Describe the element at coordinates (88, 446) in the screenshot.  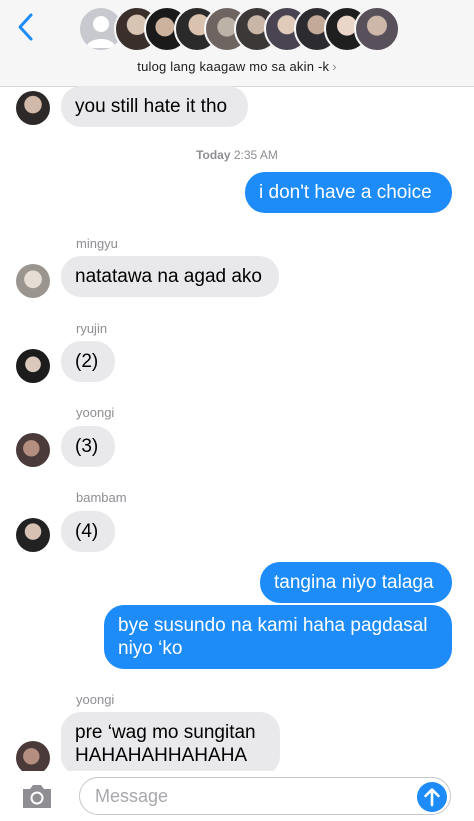
I see `message-bubble-incoming: (3)` at that location.